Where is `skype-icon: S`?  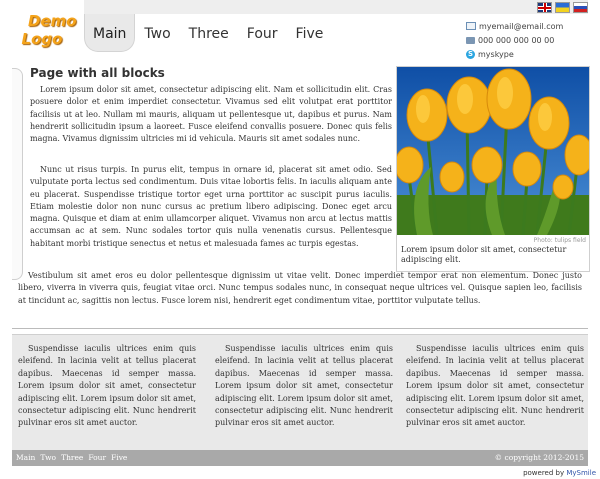 skype-icon: S is located at coordinates (470, 54).